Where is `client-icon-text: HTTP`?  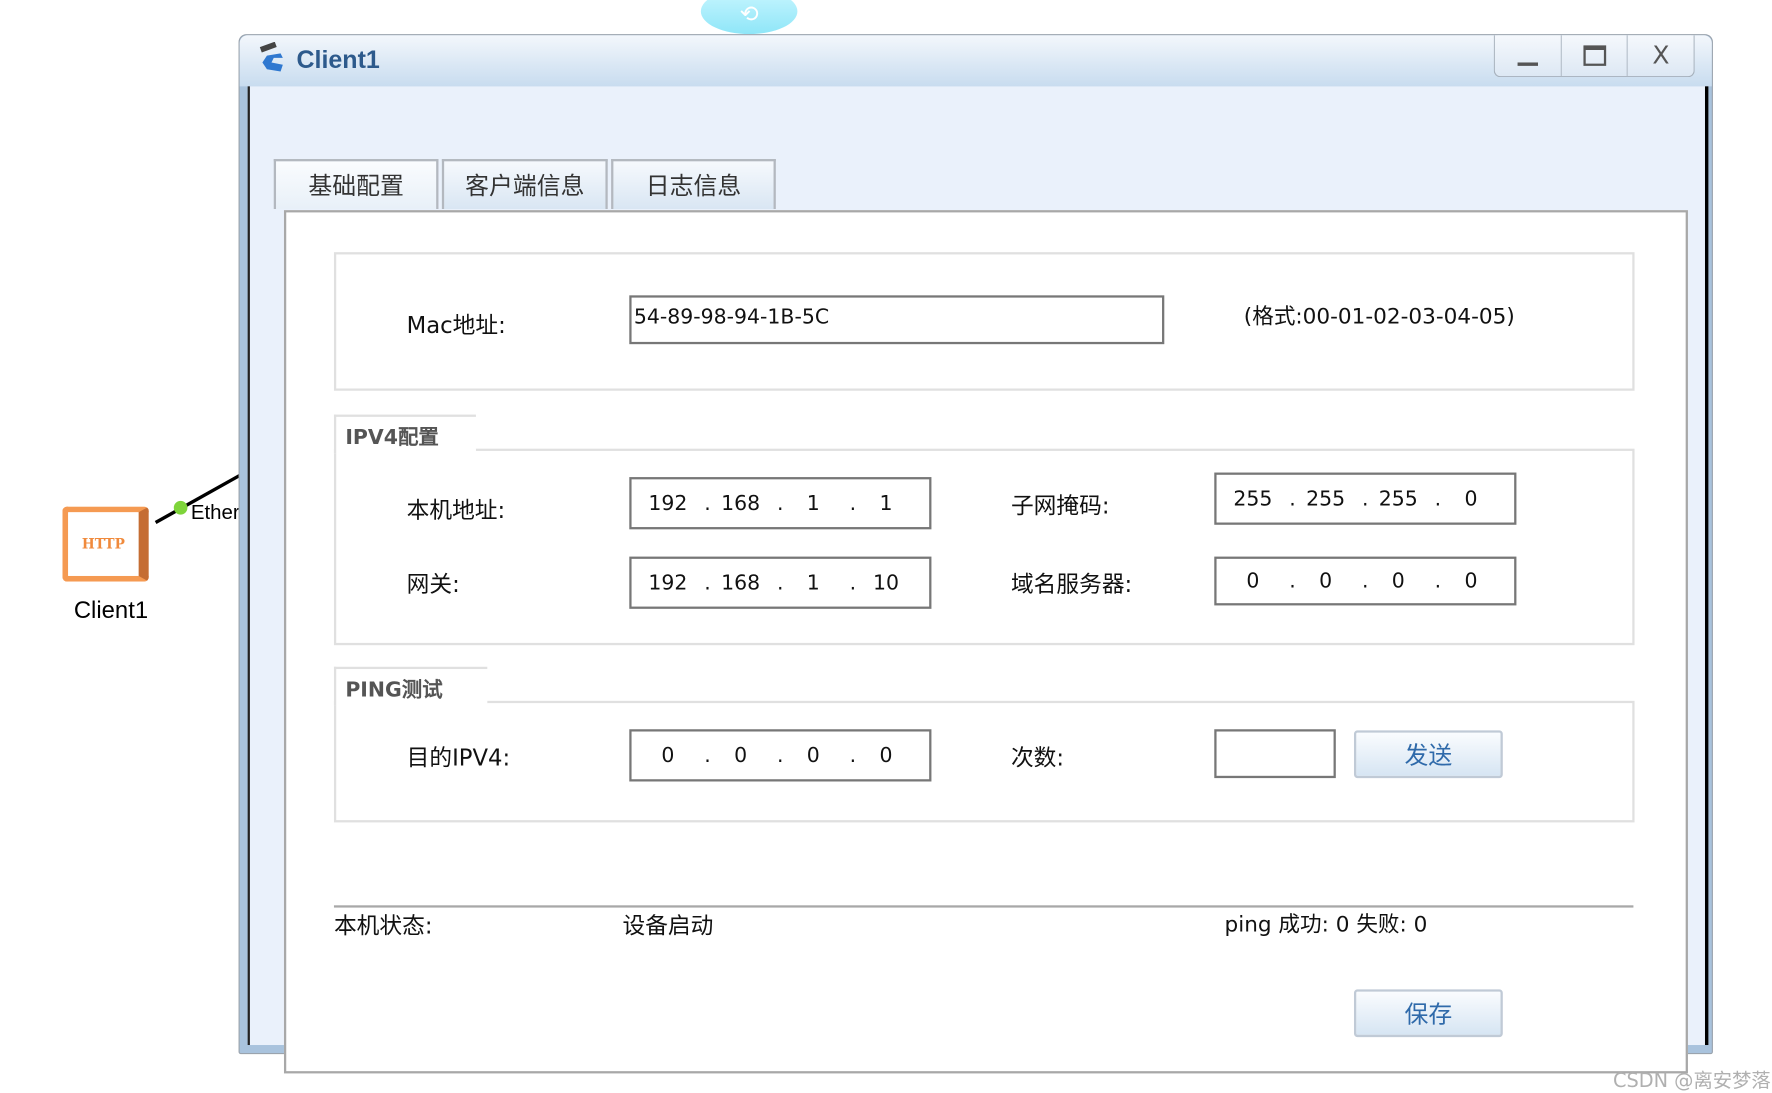 client-icon-text: HTTP is located at coordinates (103, 544).